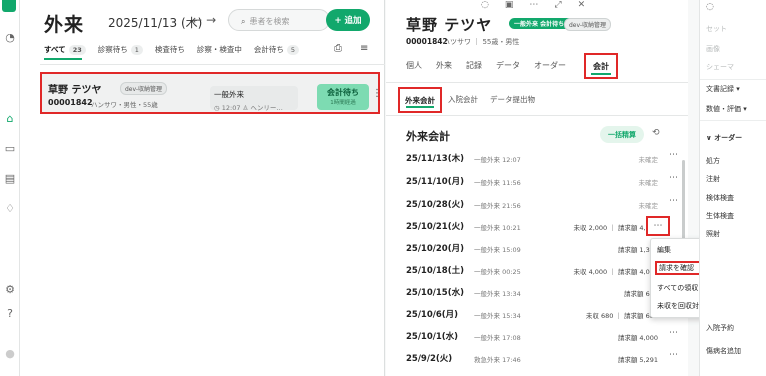 This screenshot has width=766, height=376. What do you see at coordinates (293, 50) in the screenshot?
I see `tab-count: 5` at bounding box center [293, 50].